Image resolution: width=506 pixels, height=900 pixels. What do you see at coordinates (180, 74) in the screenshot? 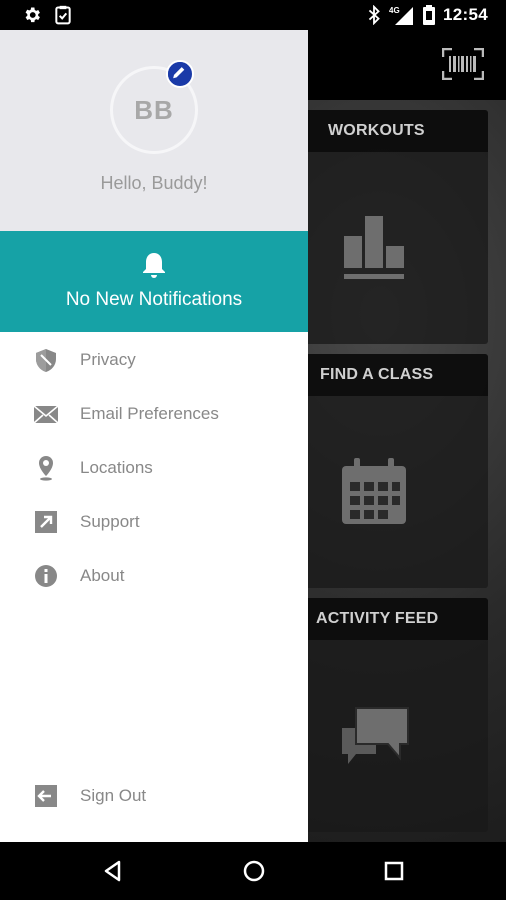
I see `pencil-icon` at bounding box center [180, 74].